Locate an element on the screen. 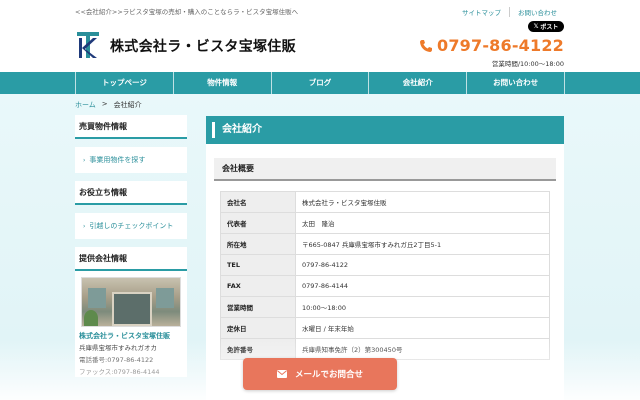 The height and width of the screenshot is (400, 640). row-key: 免許番号 is located at coordinates (258, 349).